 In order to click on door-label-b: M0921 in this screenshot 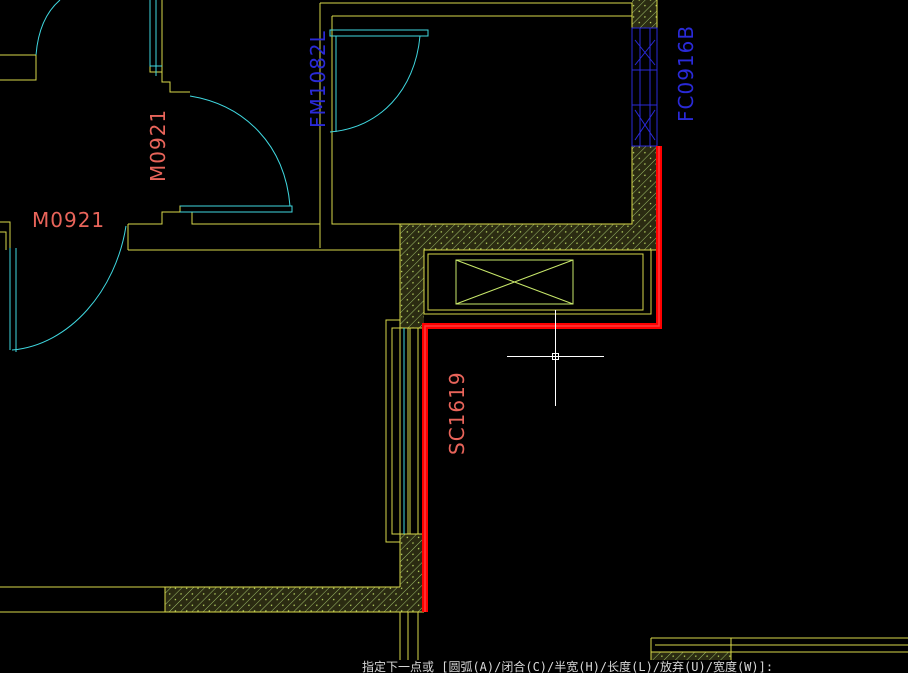, I will do `click(158, 145)`.